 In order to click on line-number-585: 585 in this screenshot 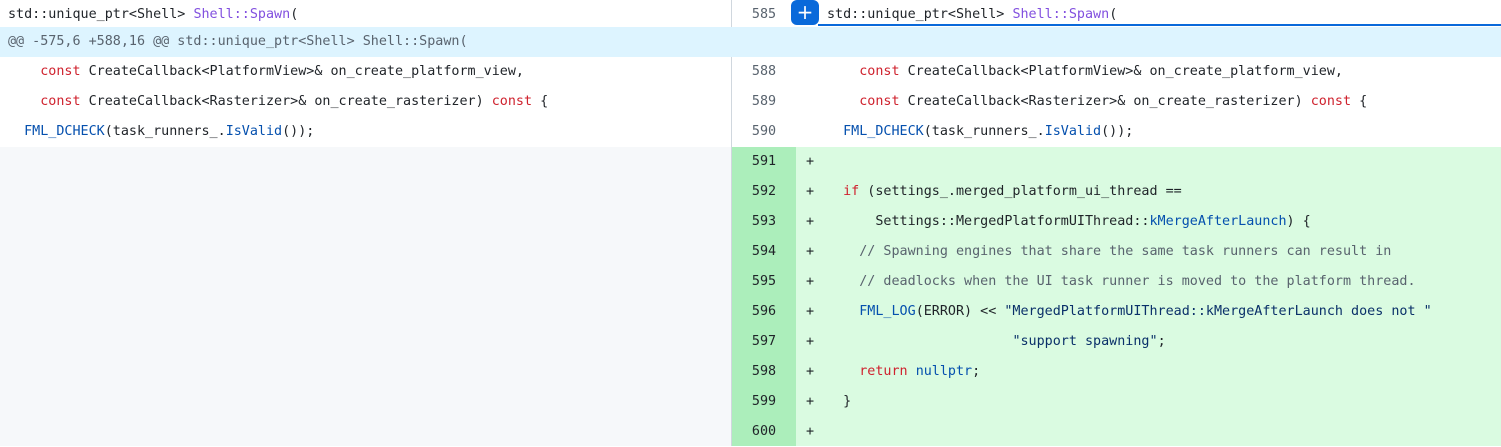, I will do `click(764, 14)`.